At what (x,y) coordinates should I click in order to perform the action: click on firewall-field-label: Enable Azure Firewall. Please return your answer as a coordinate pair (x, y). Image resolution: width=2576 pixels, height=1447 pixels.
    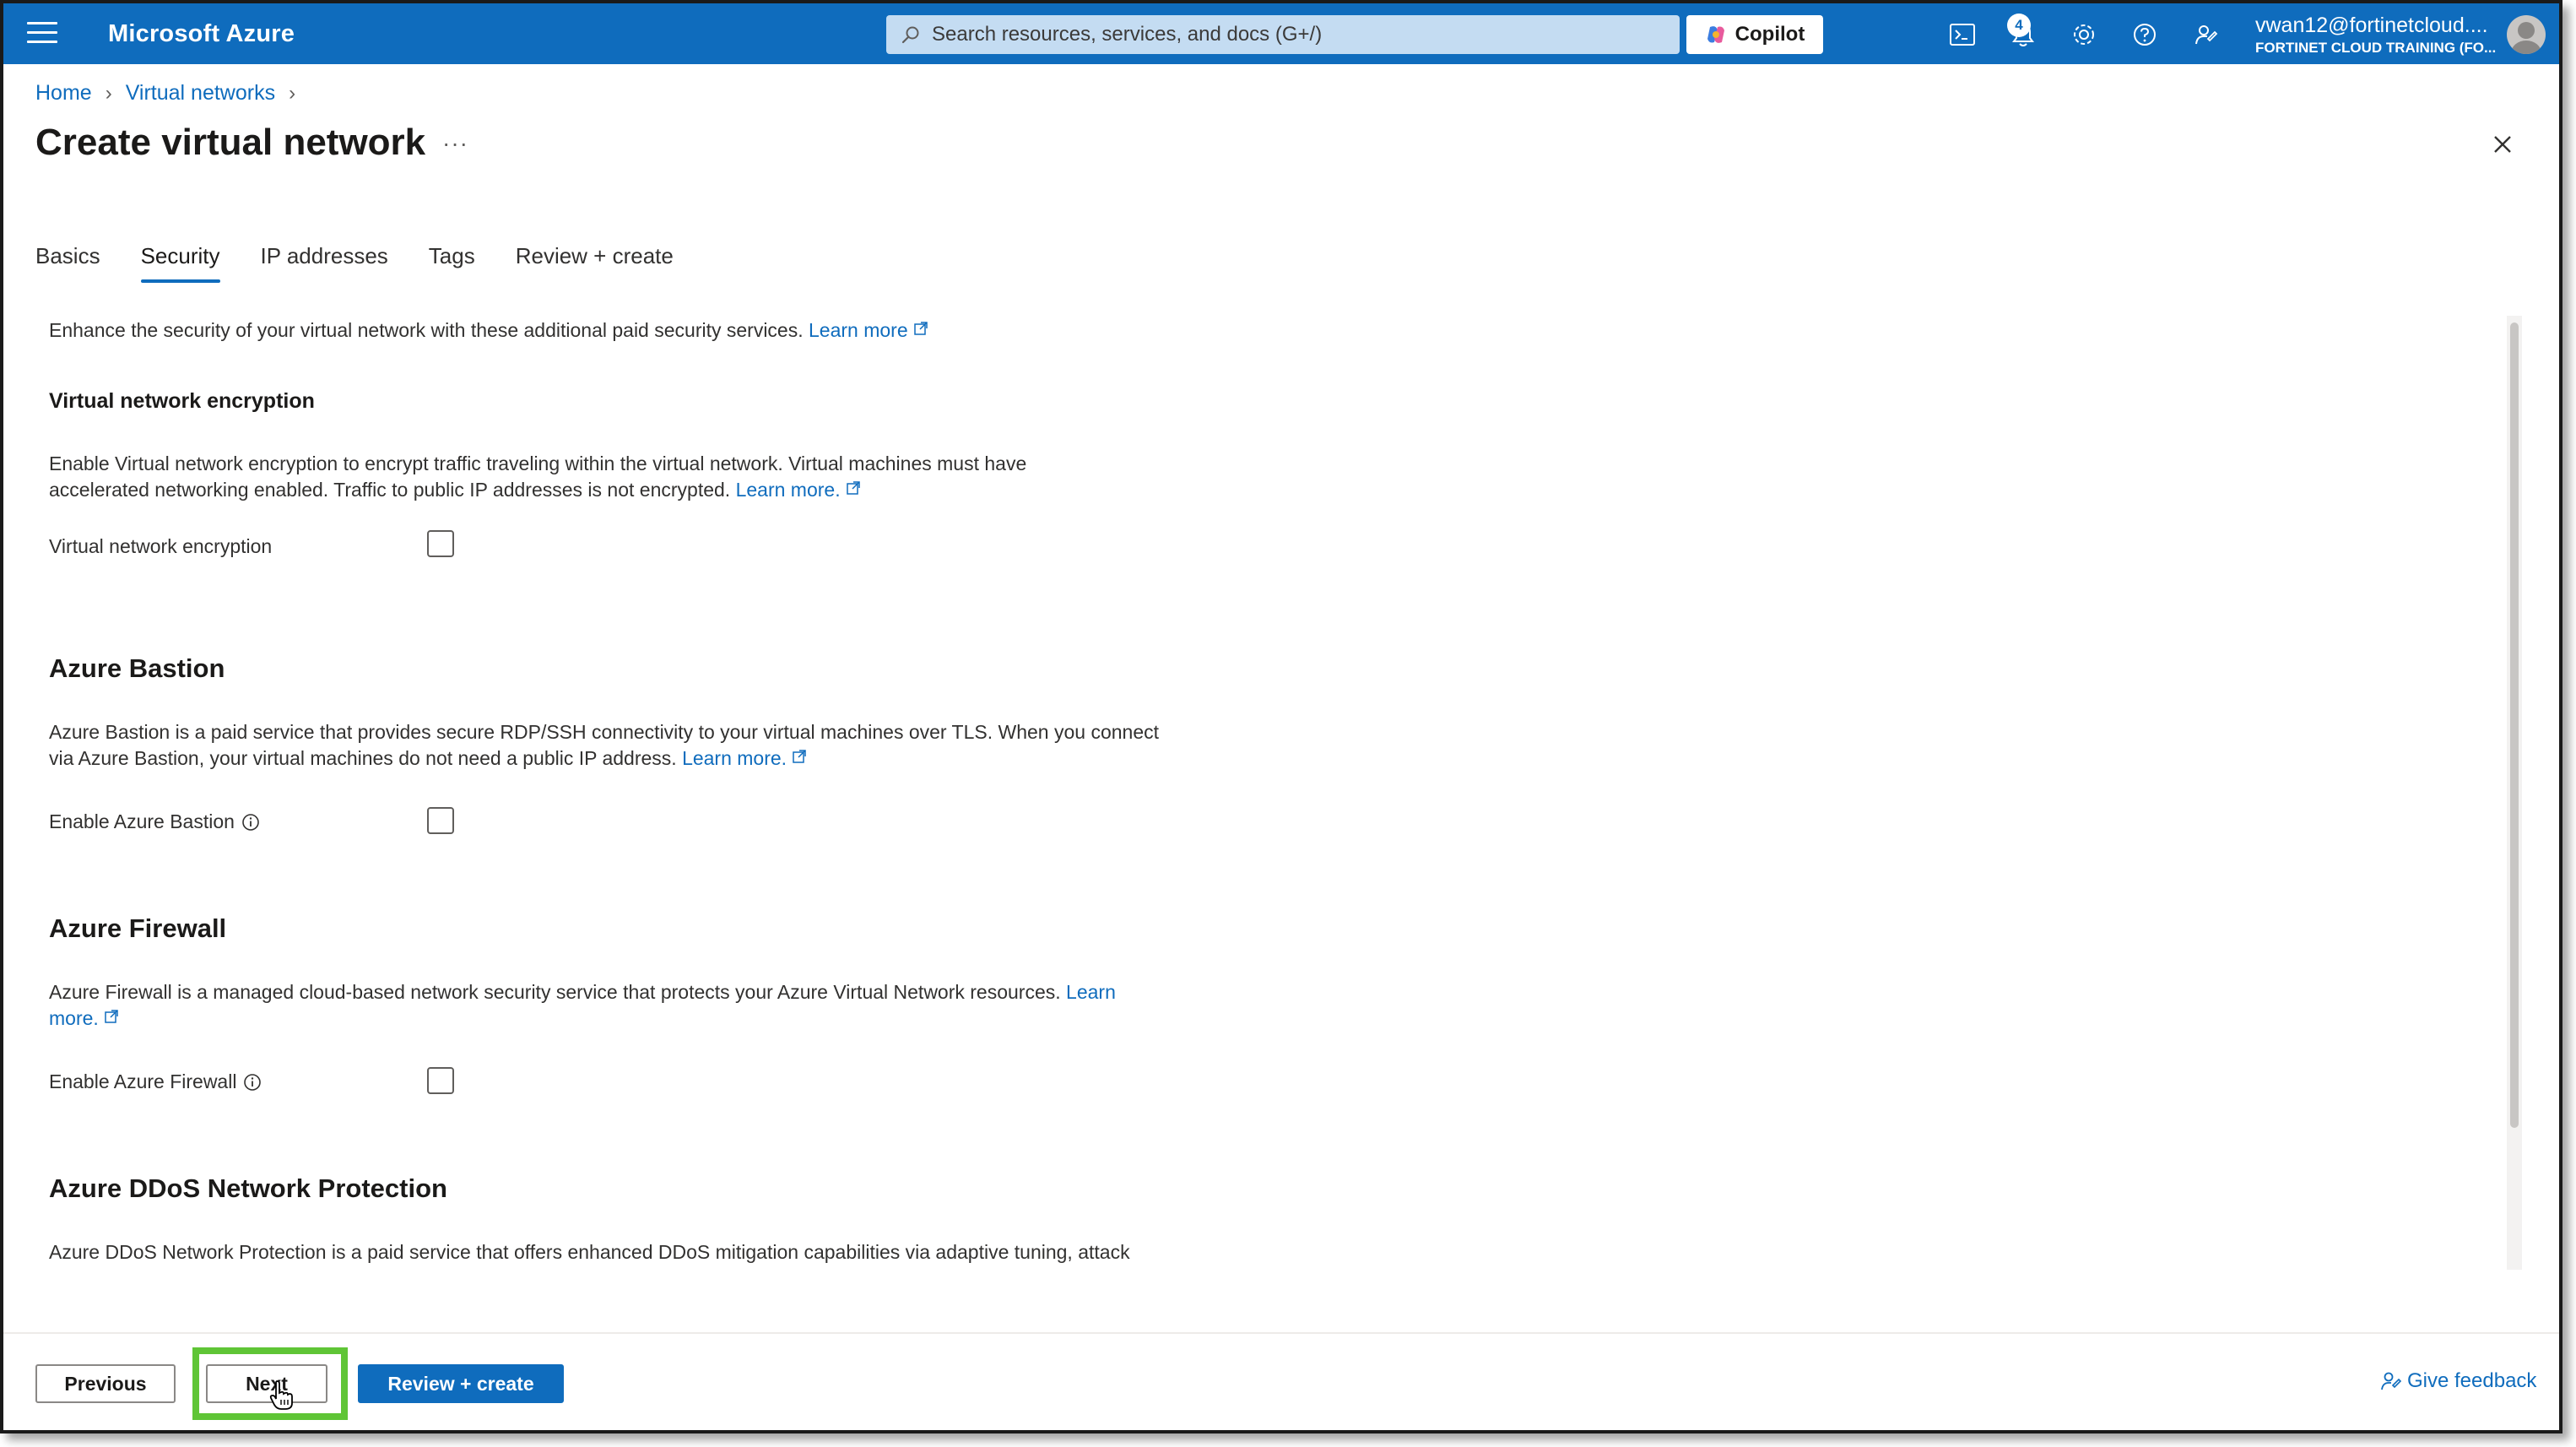
    Looking at the image, I should click on (143, 1081).